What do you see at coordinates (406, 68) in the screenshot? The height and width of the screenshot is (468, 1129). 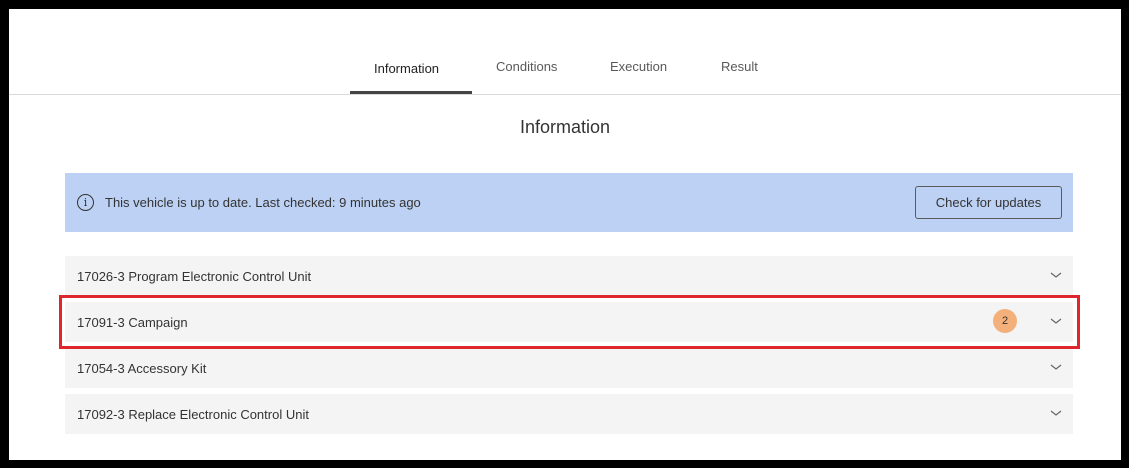 I see `tab-information: Information` at bounding box center [406, 68].